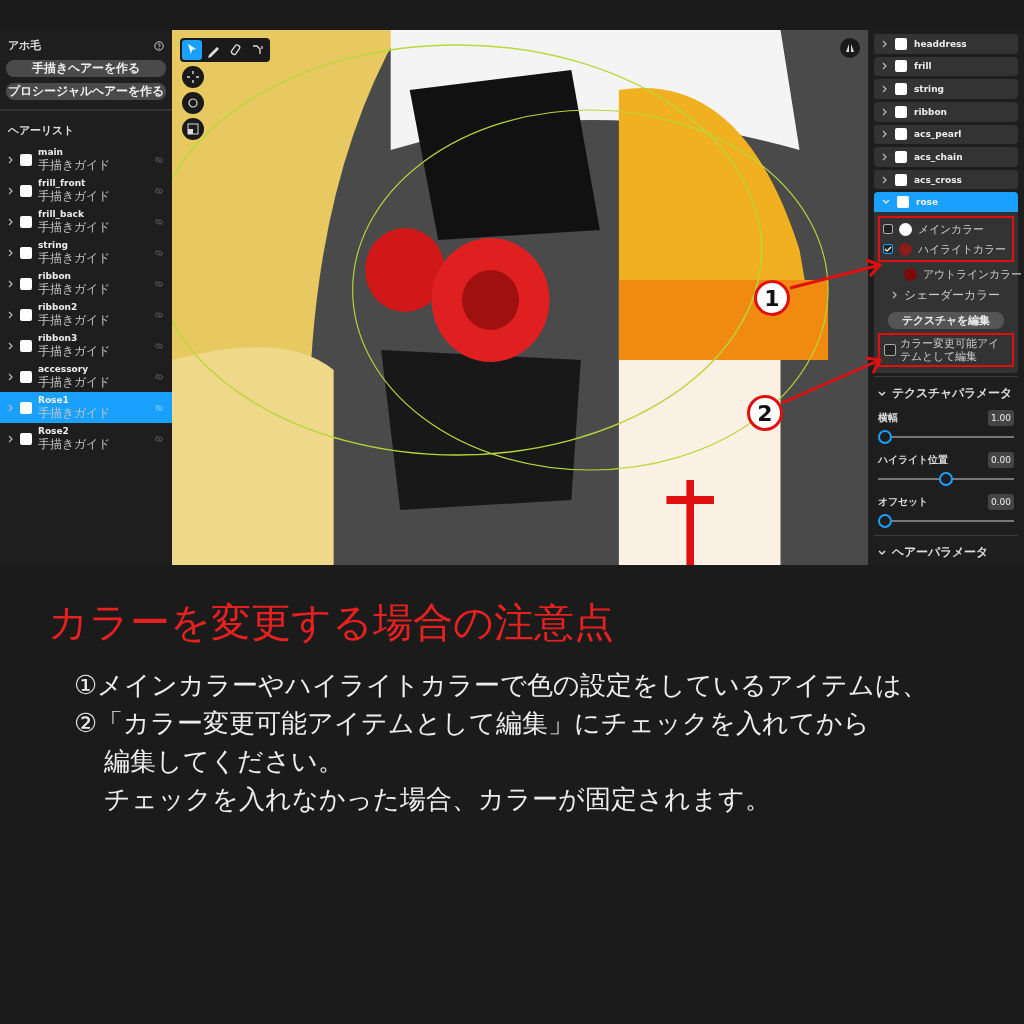  I want to click on frame-icon, so click(193, 129).